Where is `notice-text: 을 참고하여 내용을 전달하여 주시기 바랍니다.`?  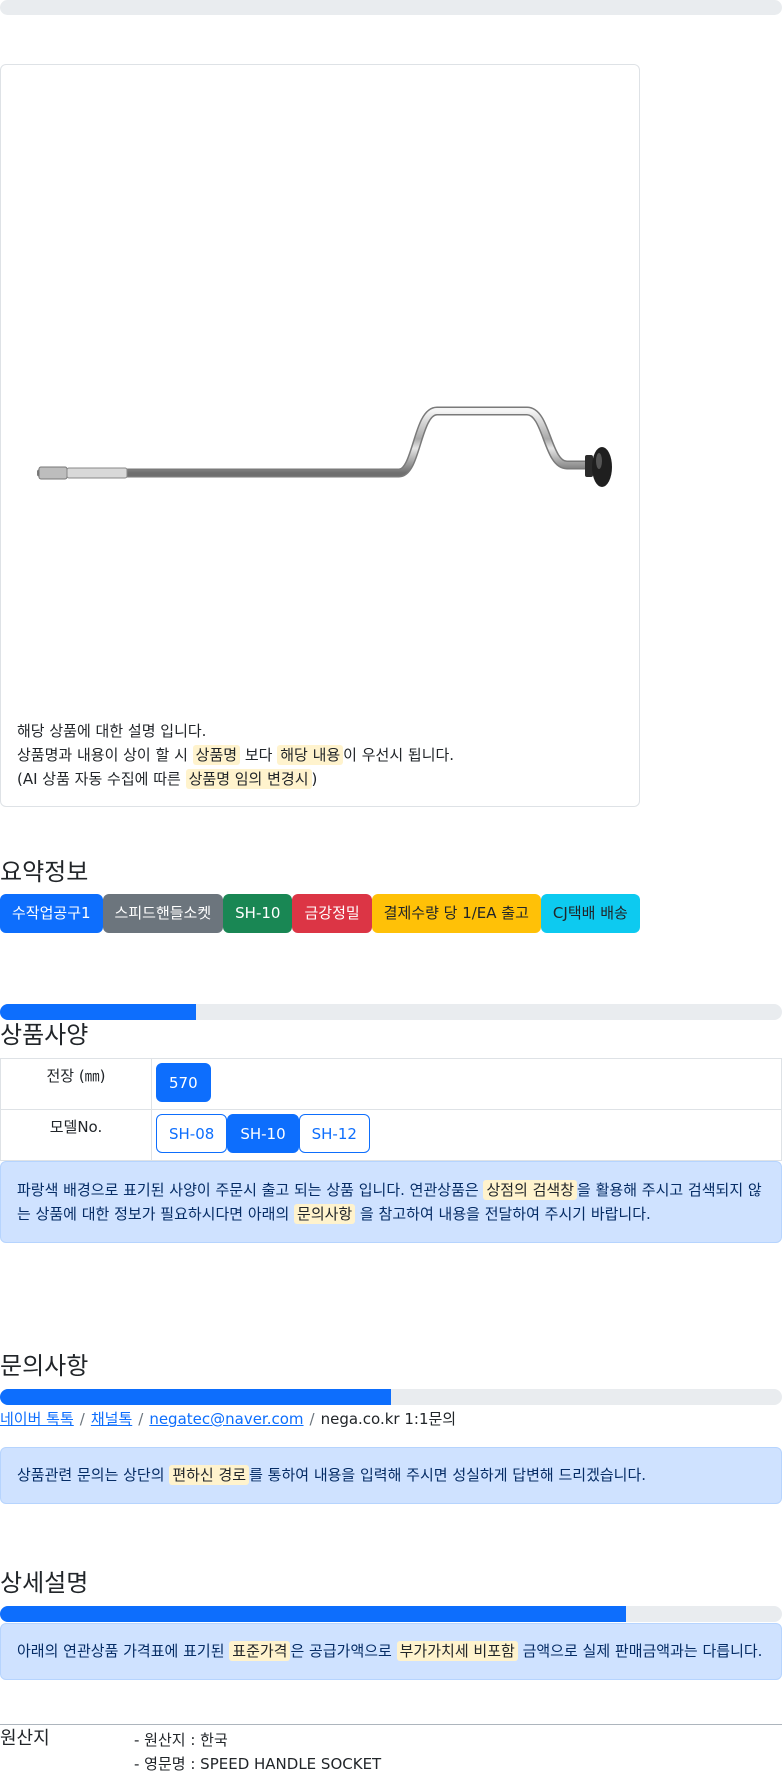
notice-text: 을 참고하여 내용을 전달하여 주시기 바랍니다. is located at coordinates (503, 1214).